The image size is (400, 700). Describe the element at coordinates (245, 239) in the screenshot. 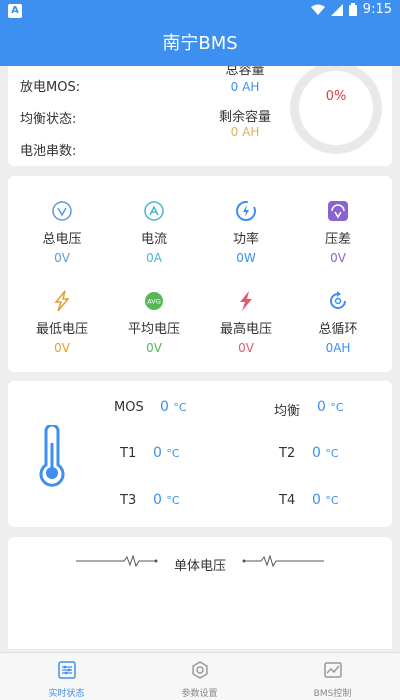

I see `metric-name: 功率` at that location.